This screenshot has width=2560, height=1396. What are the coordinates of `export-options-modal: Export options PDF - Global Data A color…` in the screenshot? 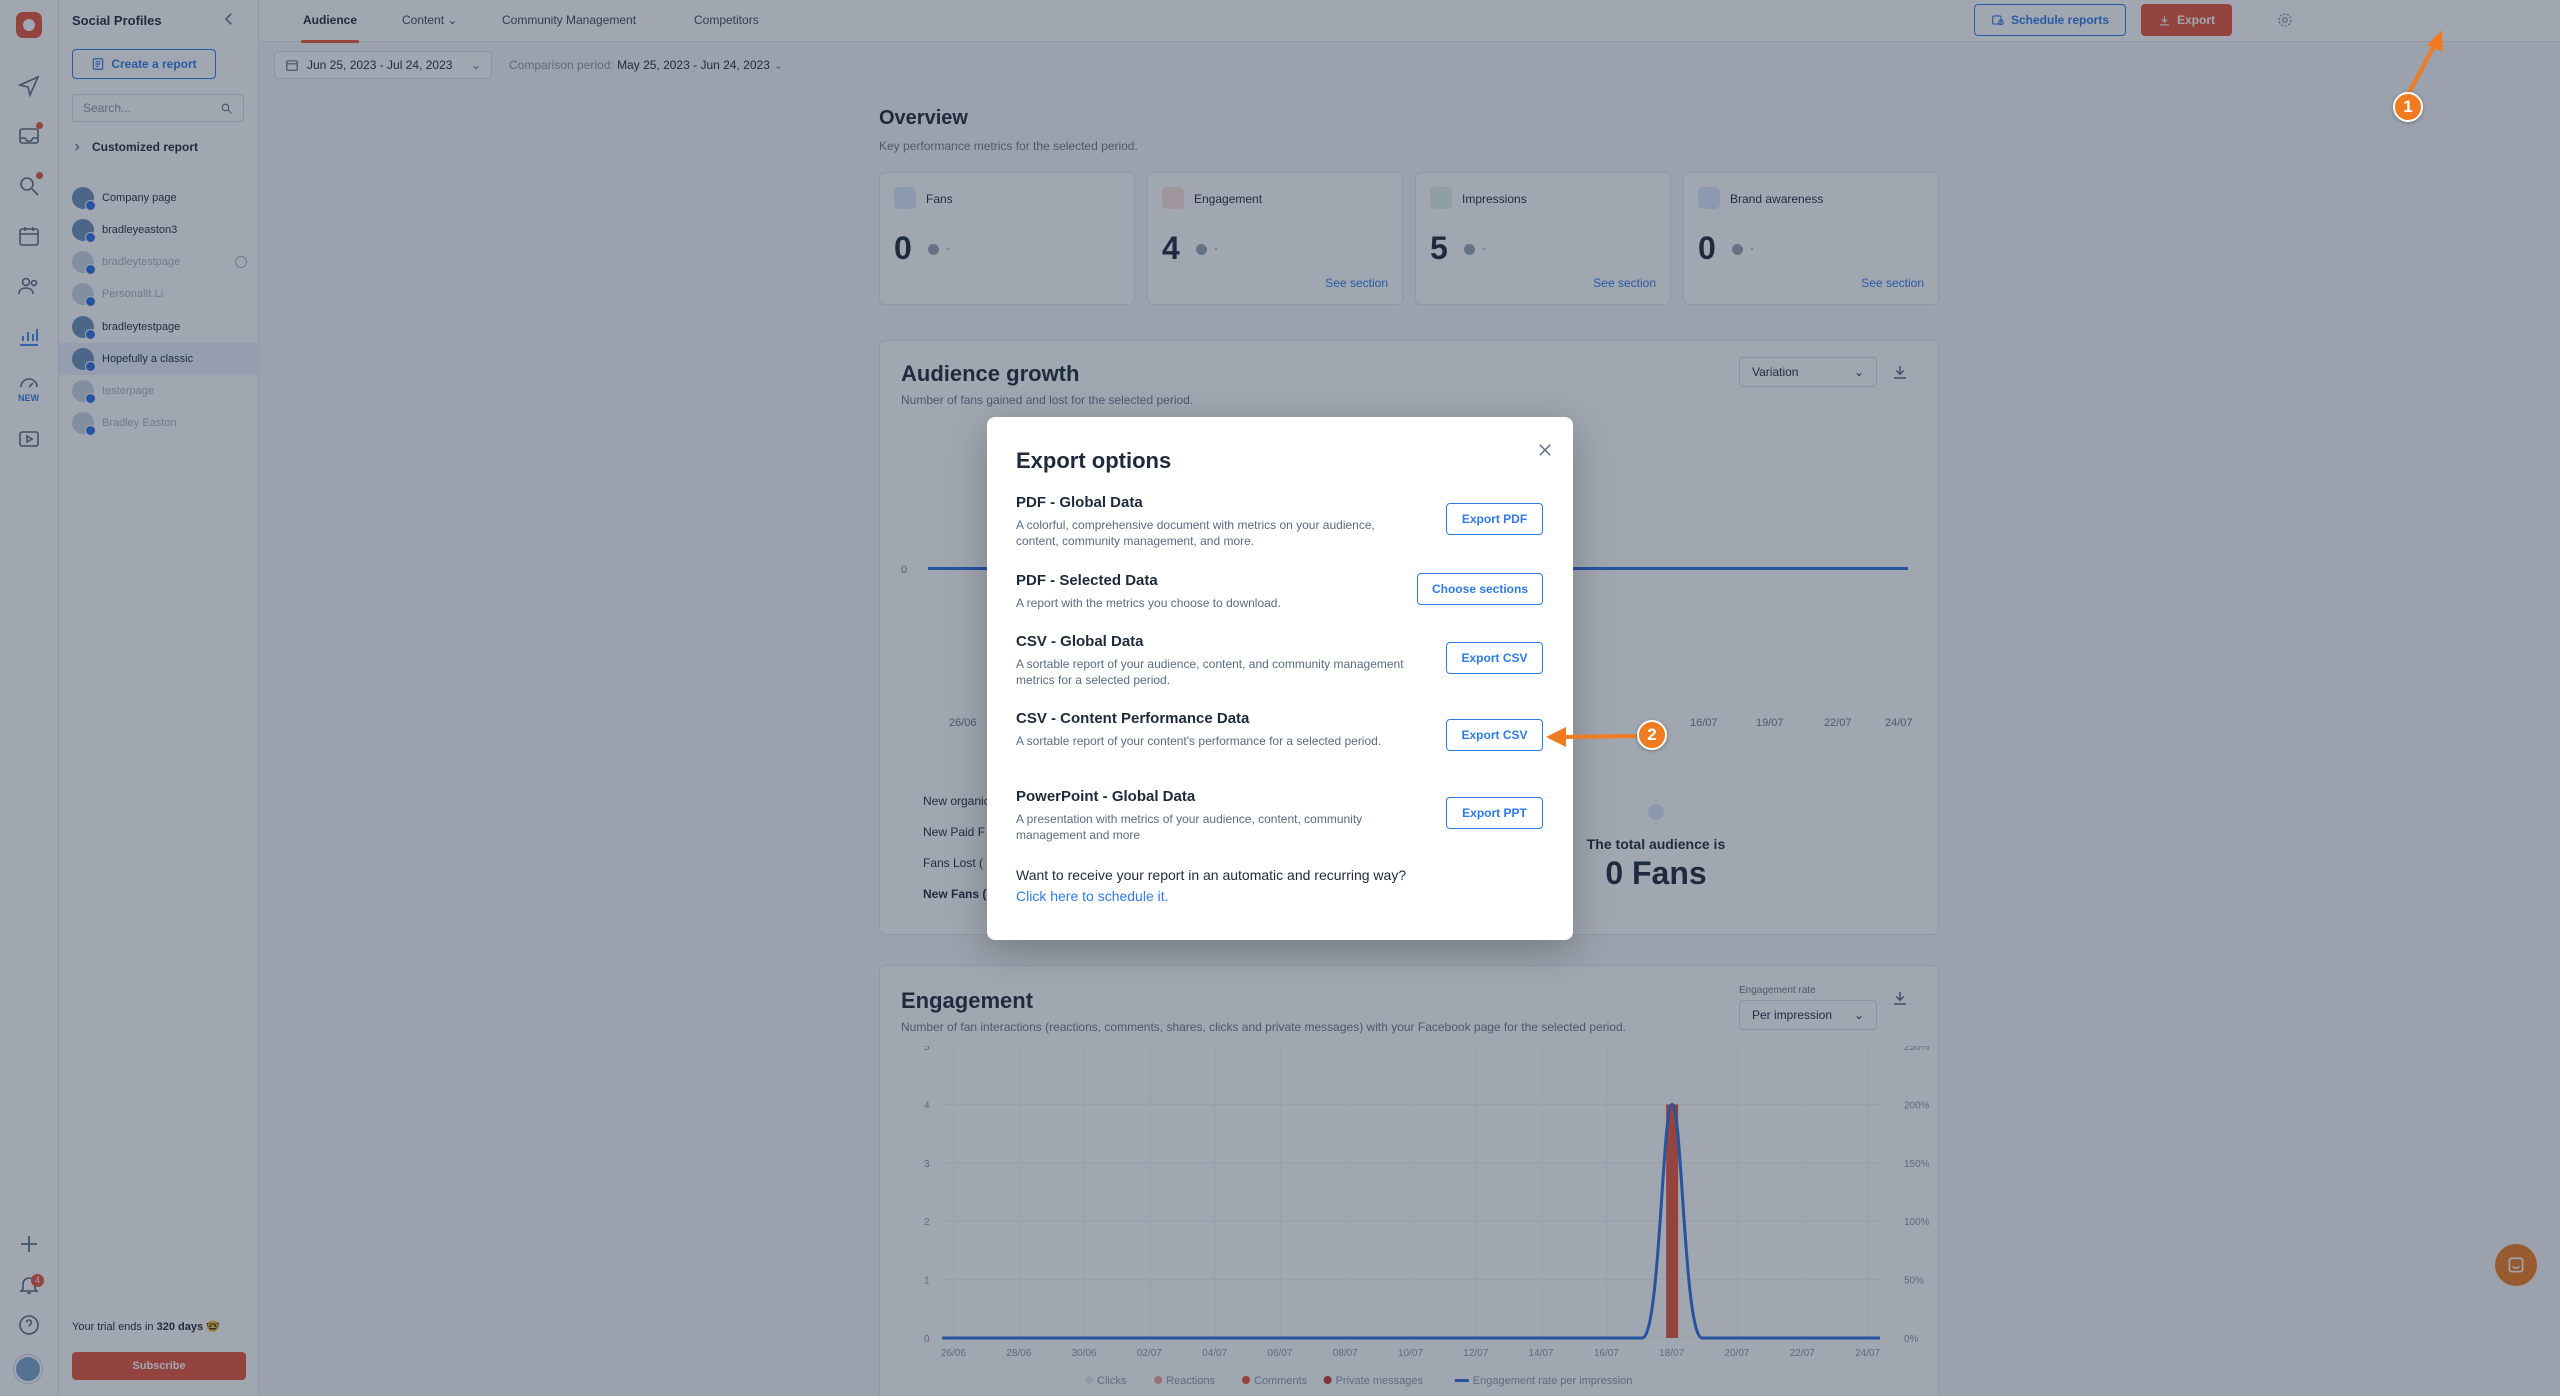 It's located at (1280, 678).